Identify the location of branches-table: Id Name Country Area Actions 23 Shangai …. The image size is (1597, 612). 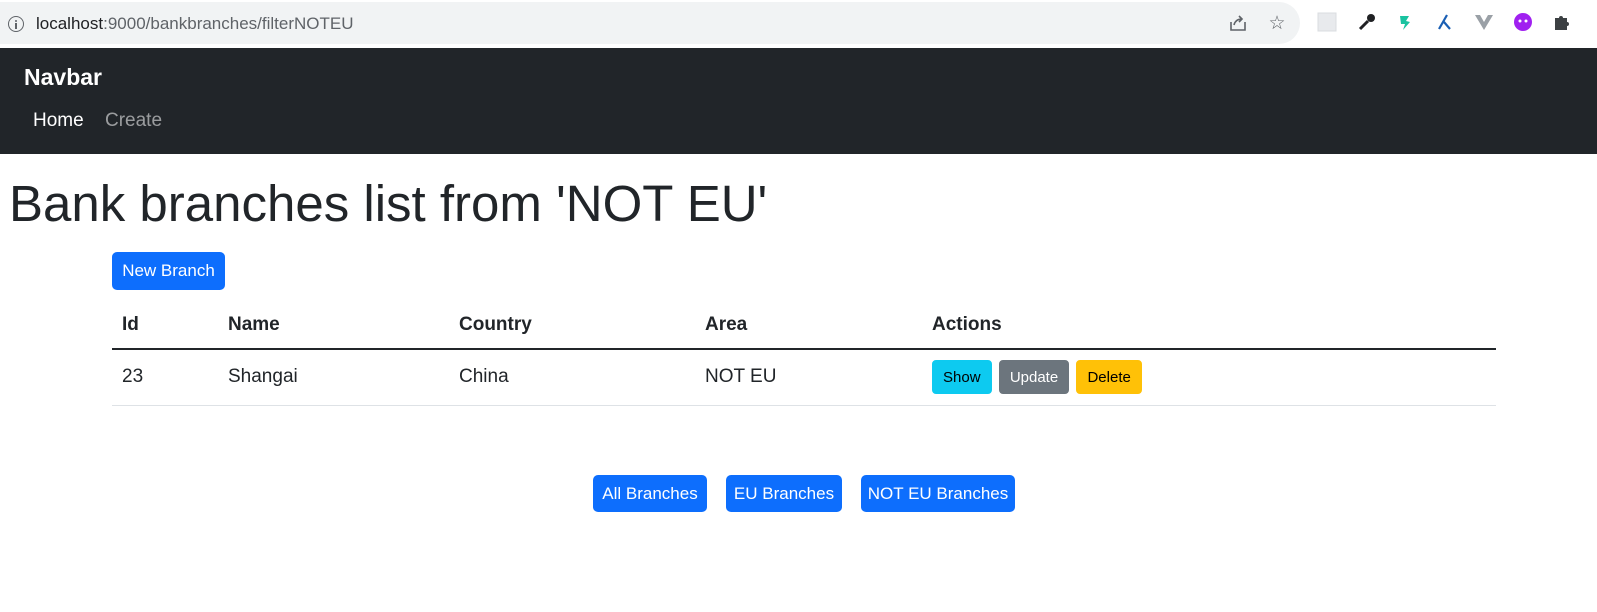
(804, 354).